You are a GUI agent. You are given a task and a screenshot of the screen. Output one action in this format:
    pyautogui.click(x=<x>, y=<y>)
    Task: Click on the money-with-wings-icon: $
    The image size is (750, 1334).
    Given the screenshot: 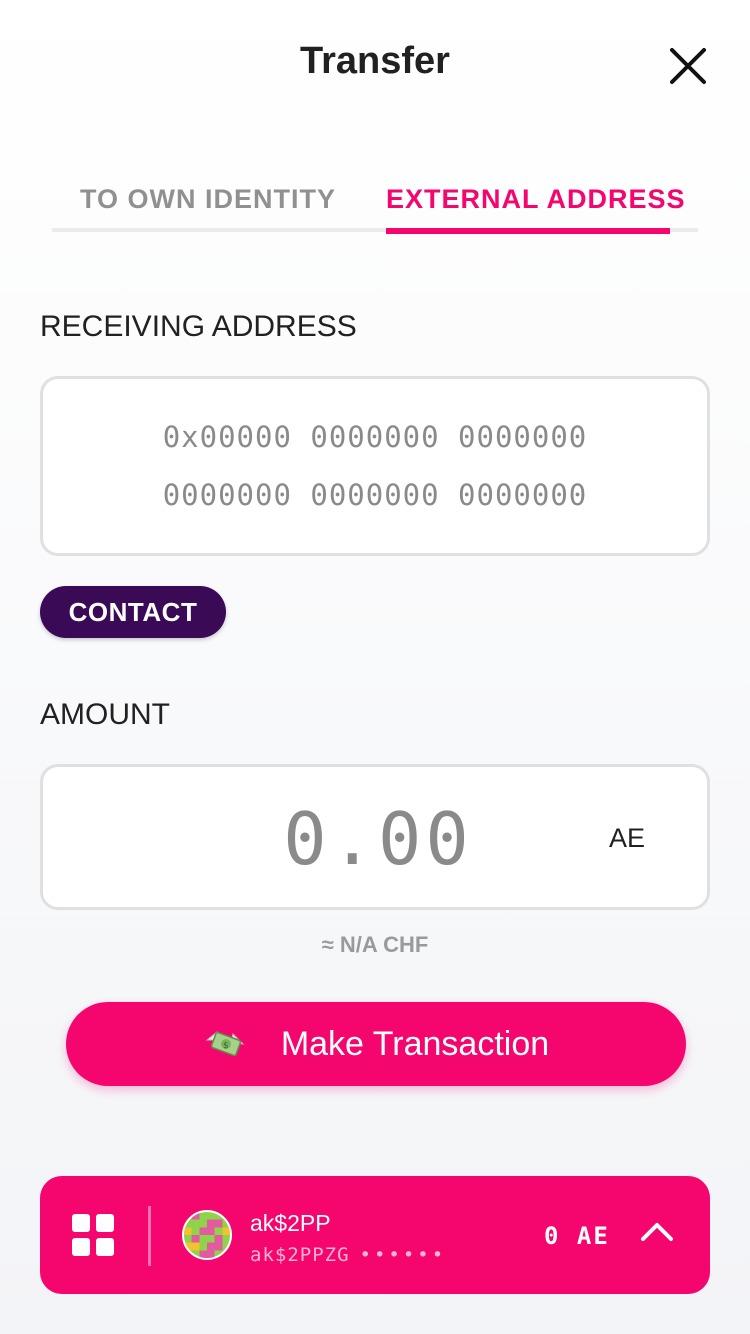 What is the action you would take?
    pyautogui.click(x=225, y=1044)
    